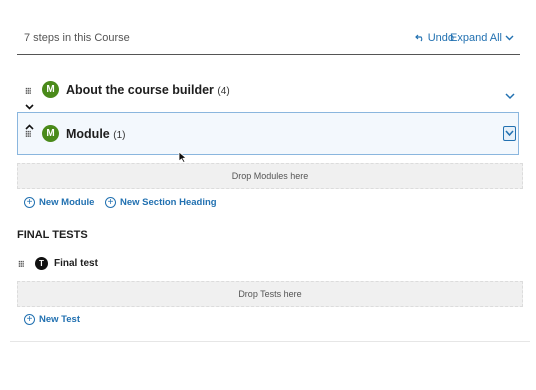 The image size is (536, 390). What do you see at coordinates (41, 263) in the screenshot?
I see `test-badge: T` at bounding box center [41, 263].